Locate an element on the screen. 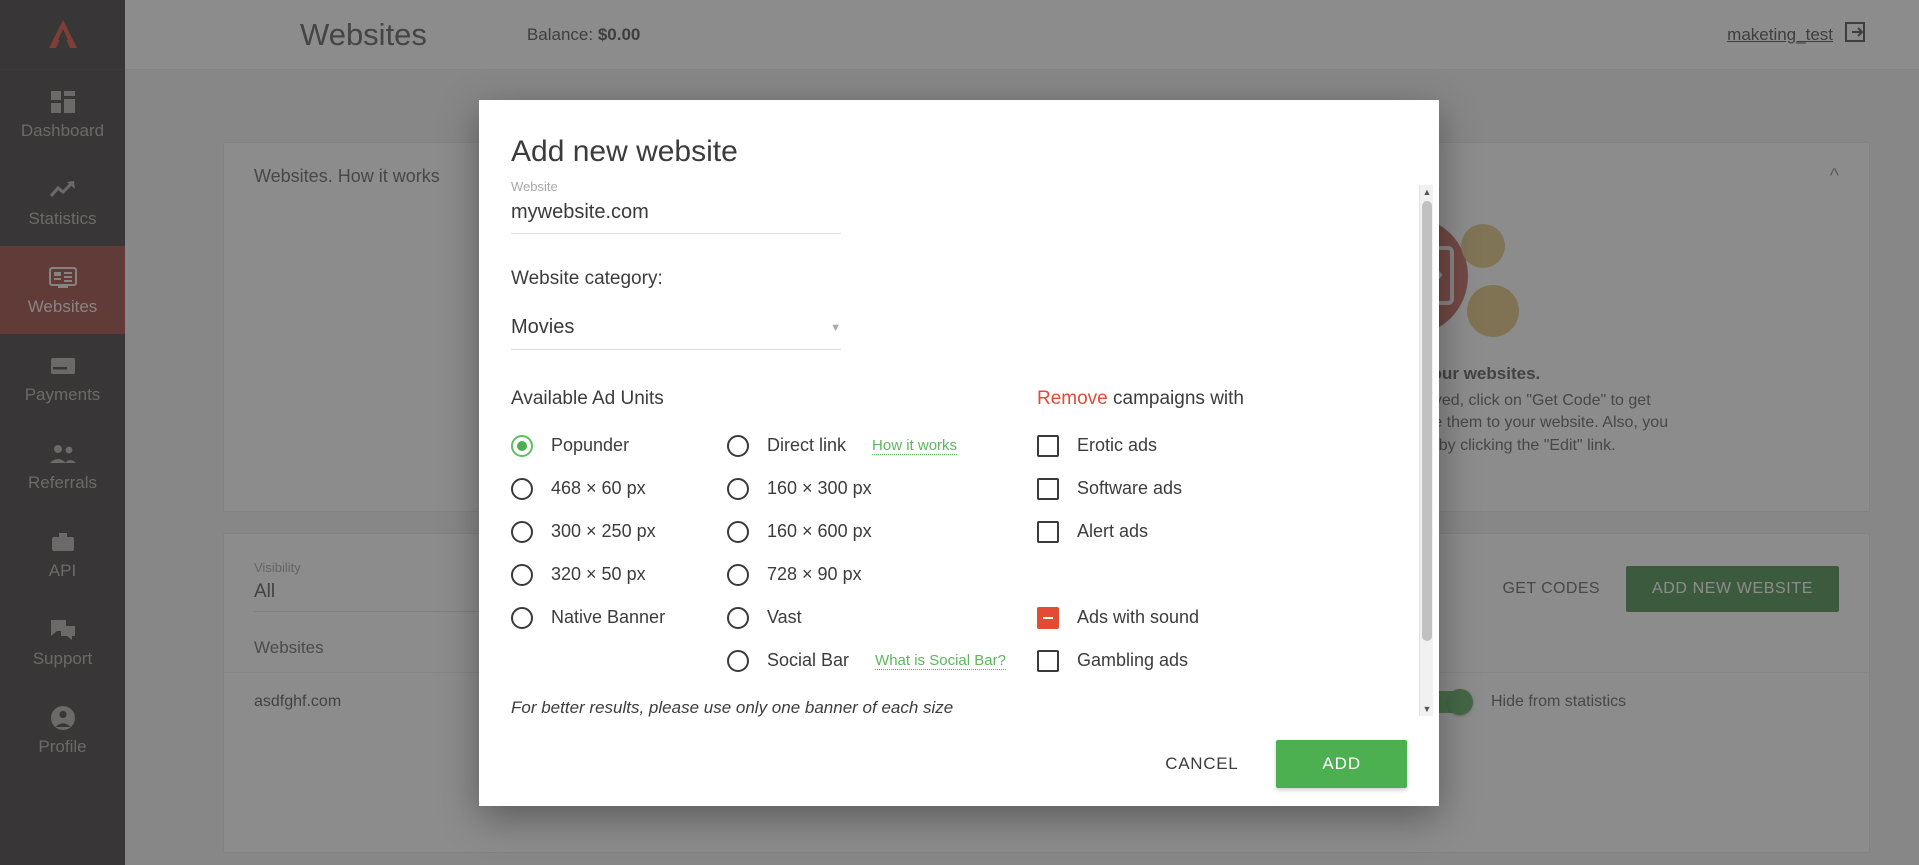  option-label: Erotic ads is located at coordinates (1117, 445).